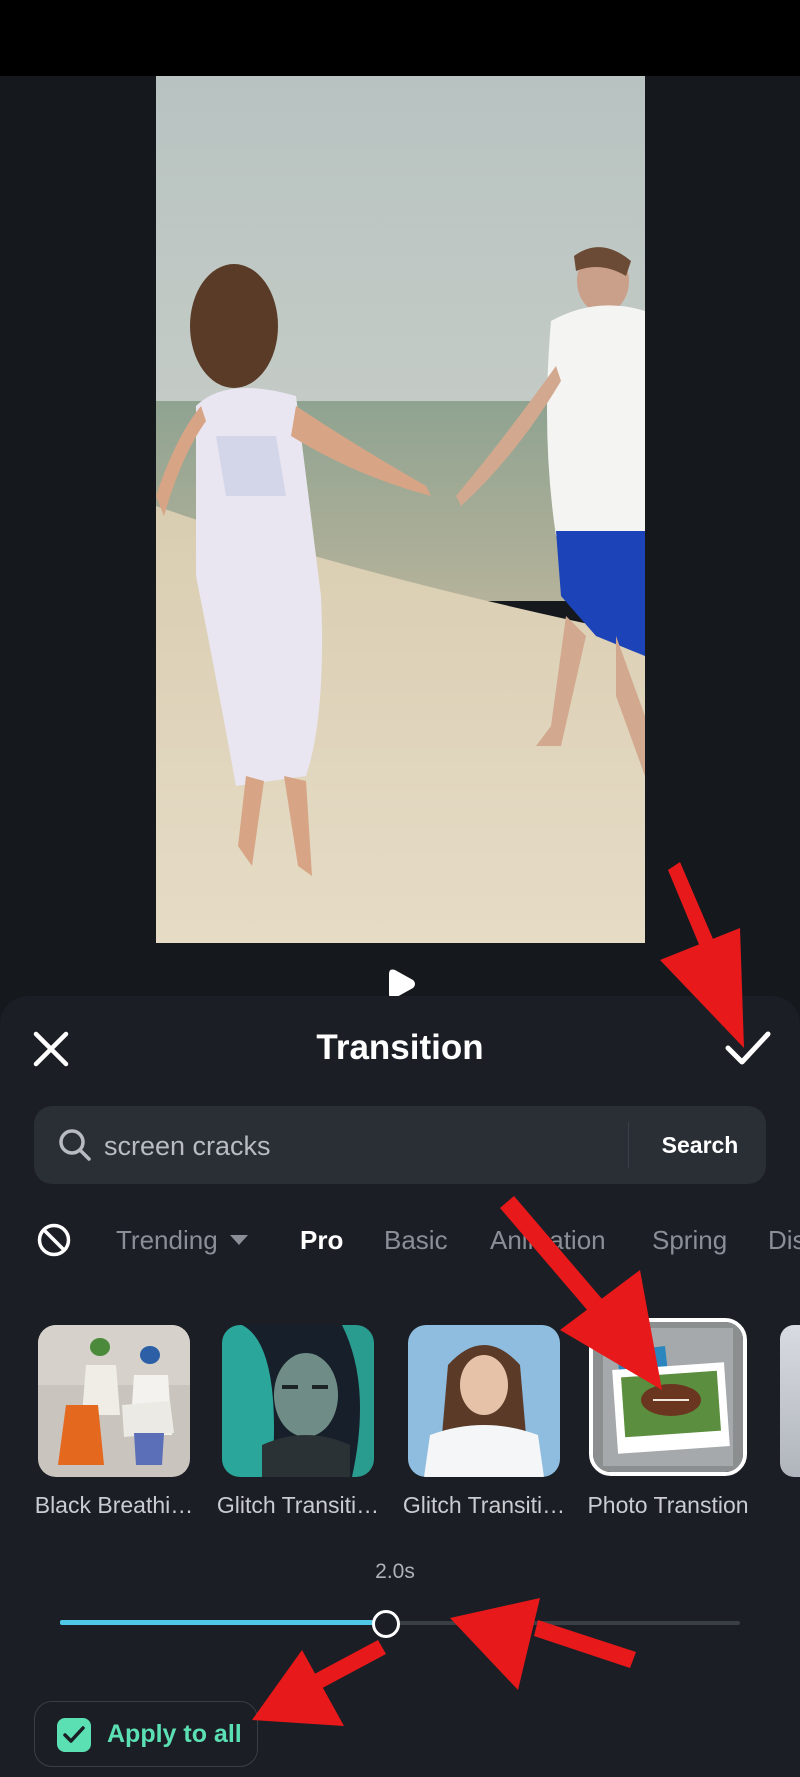 The width and height of the screenshot is (800, 1777). I want to click on transition-thumb-black-breathing, so click(114, 1401).